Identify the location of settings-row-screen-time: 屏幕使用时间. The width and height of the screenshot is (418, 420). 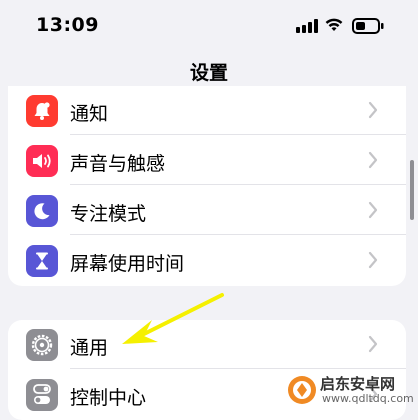
(207, 260).